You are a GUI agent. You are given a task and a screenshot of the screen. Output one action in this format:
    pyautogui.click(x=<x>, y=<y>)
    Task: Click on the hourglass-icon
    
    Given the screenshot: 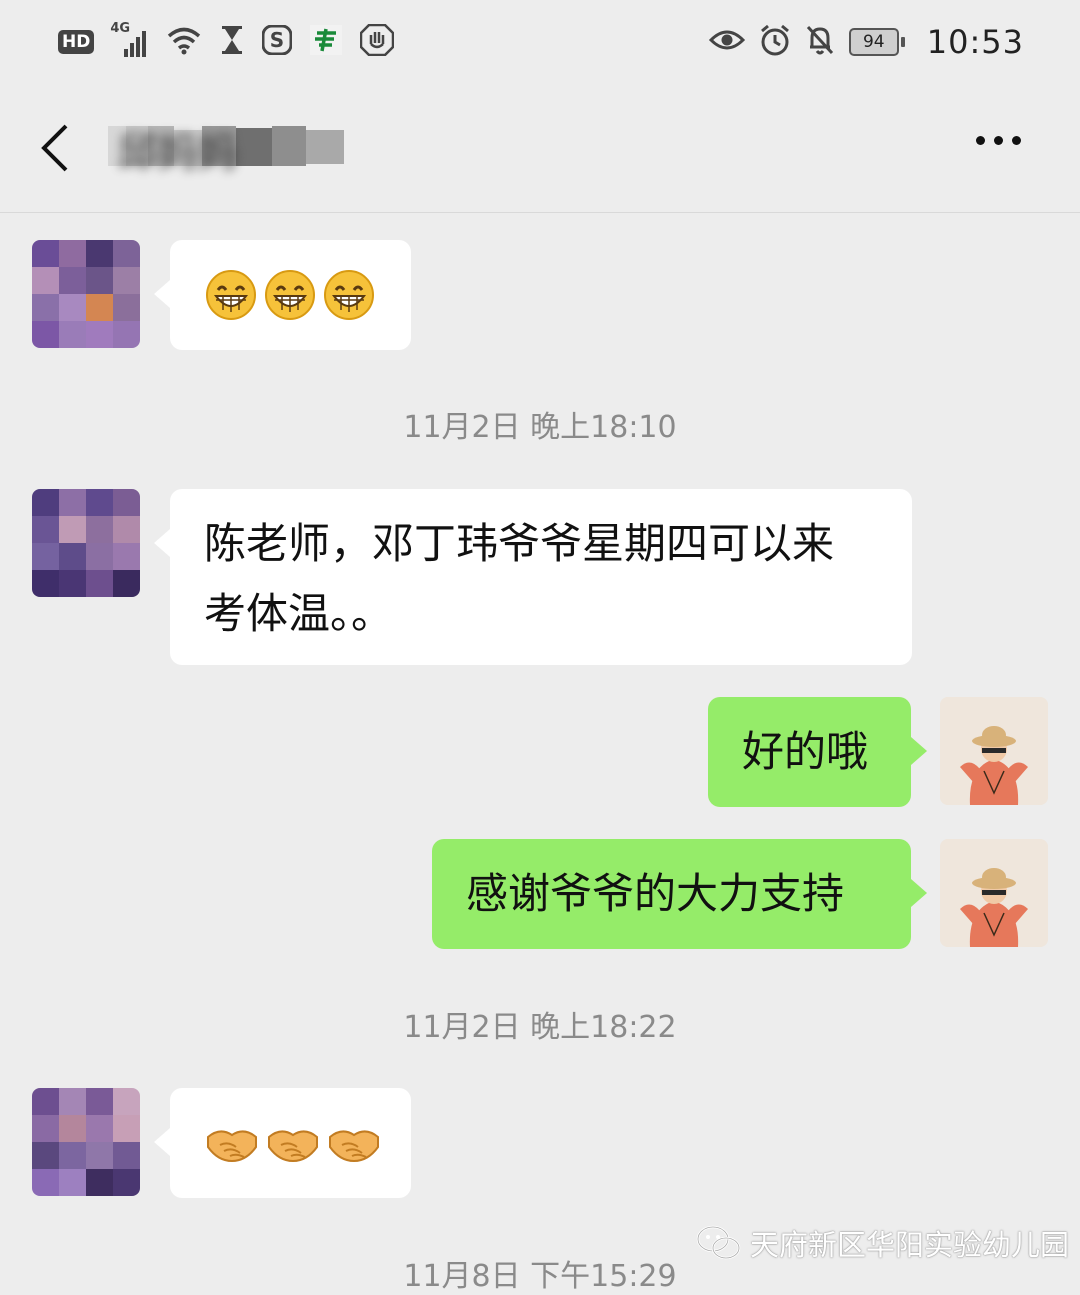 What is the action you would take?
    pyautogui.click(x=232, y=42)
    